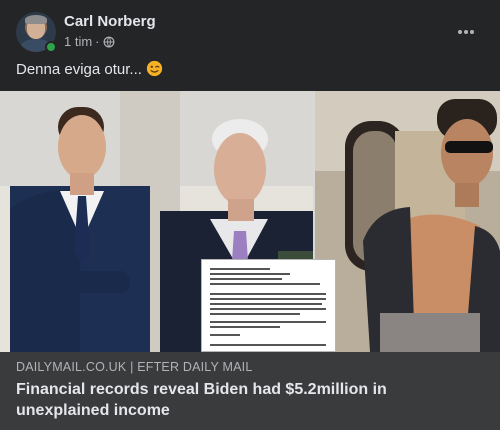  I want to click on link-domain: DAILYMAIL.CO.UK | EFTER DAILY MAIL, so click(134, 367).